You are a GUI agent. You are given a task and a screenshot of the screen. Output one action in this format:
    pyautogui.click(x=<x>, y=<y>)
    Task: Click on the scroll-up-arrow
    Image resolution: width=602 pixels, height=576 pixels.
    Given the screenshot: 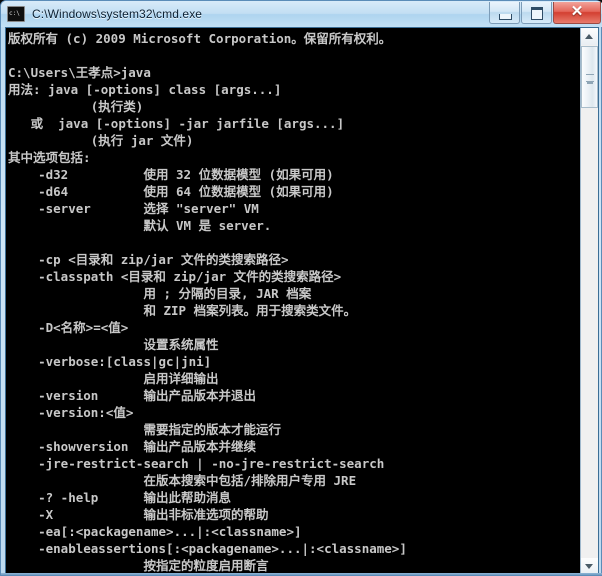 What is the action you would take?
    pyautogui.click(x=589, y=36)
    